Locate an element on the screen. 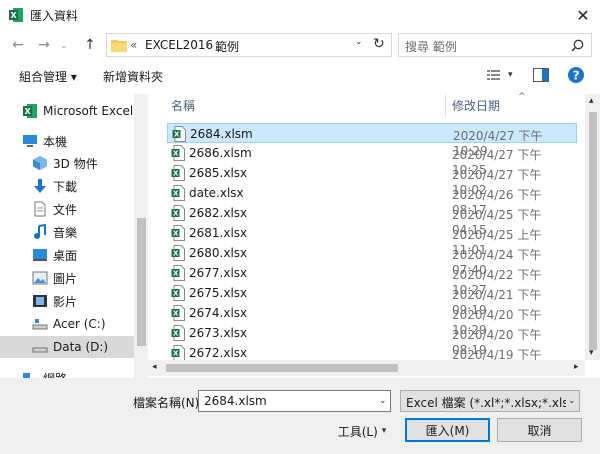  scroll-right-icon: ▸ is located at coordinates (576, 367).